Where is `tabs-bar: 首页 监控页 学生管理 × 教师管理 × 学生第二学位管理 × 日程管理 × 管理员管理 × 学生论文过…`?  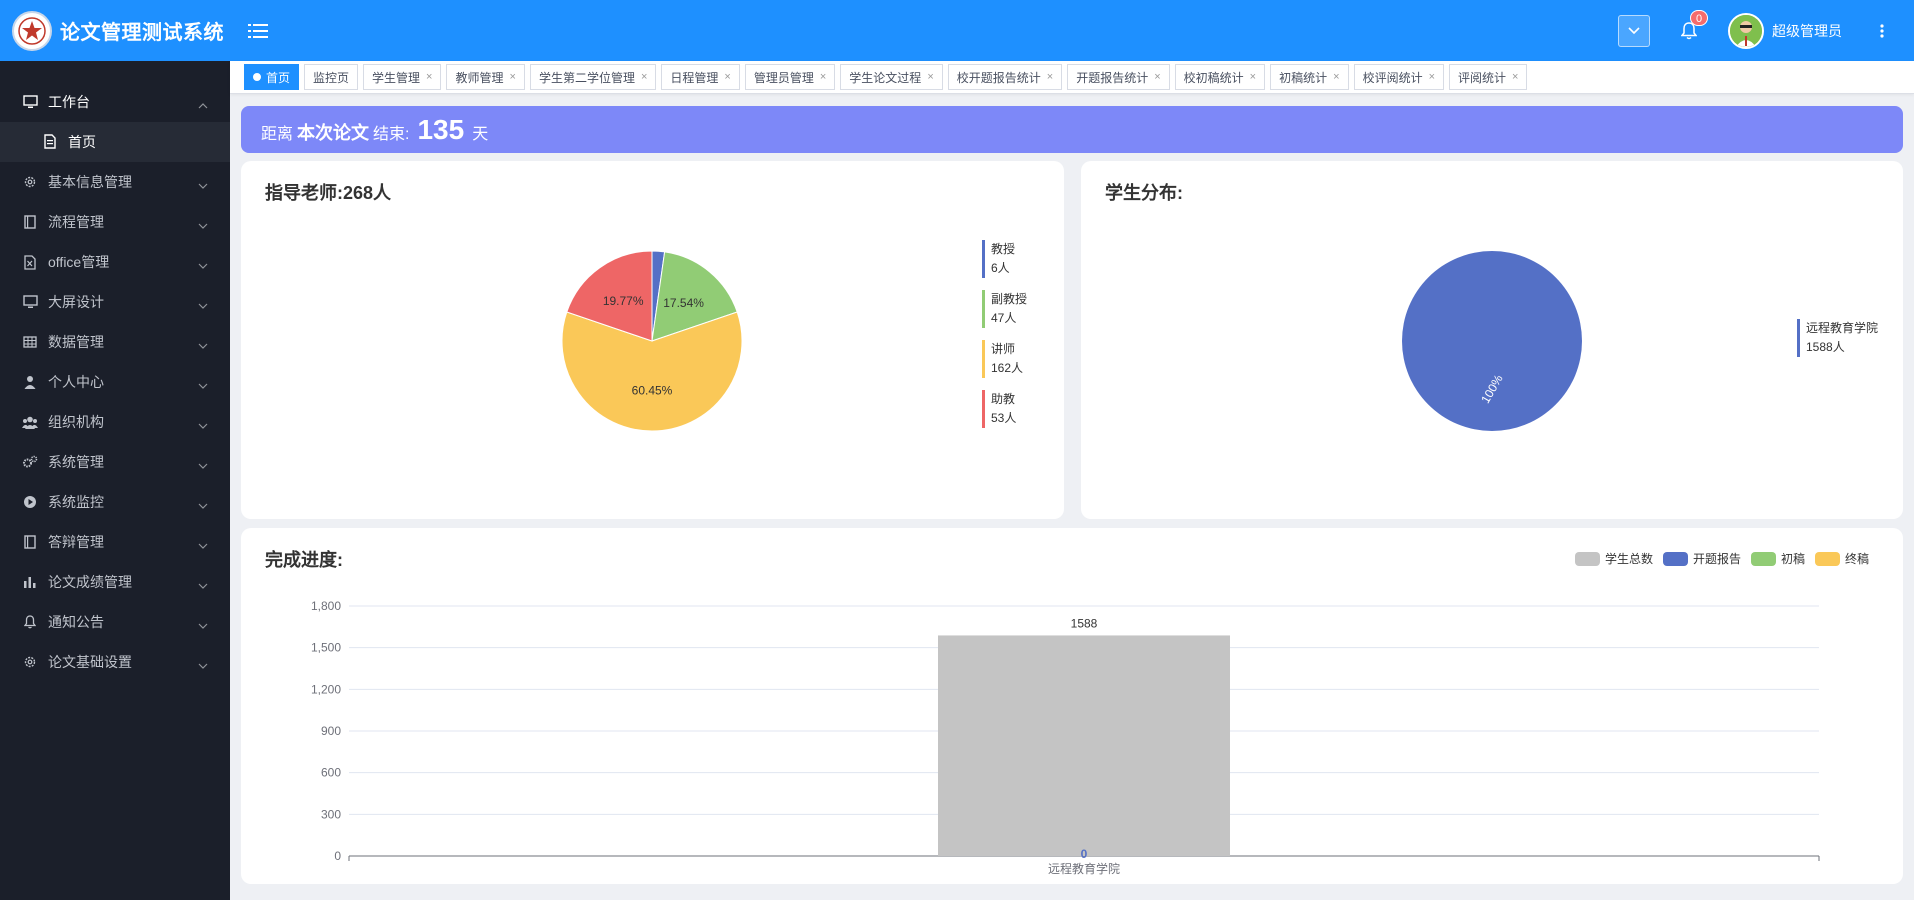 tabs-bar: 首页 监控页 学生管理 × 教师管理 × 学生第二学位管理 × 日程管理 × 管理员管理 × 学生论文过… is located at coordinates (1072, 77).